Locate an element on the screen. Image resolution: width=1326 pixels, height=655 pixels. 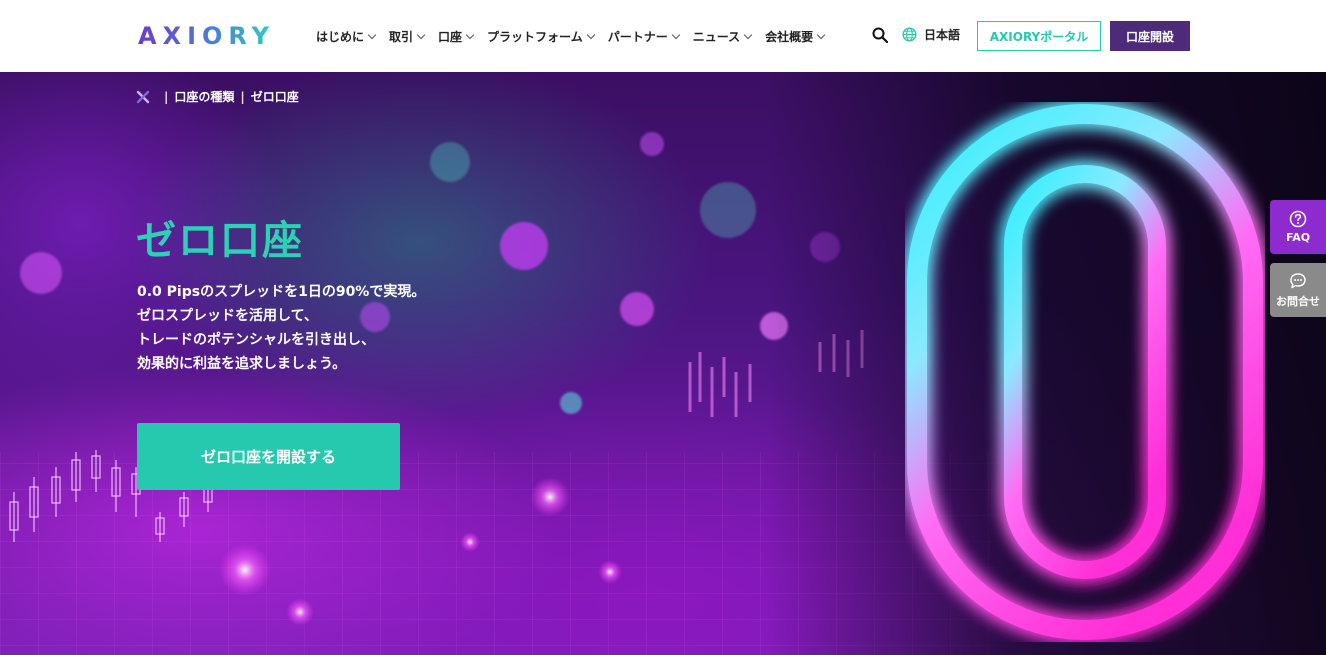
main-nav: はじめに 取引 口座 プラットフォーム パートナー ニュース 会社概要 is located at coordinates (577, 36).